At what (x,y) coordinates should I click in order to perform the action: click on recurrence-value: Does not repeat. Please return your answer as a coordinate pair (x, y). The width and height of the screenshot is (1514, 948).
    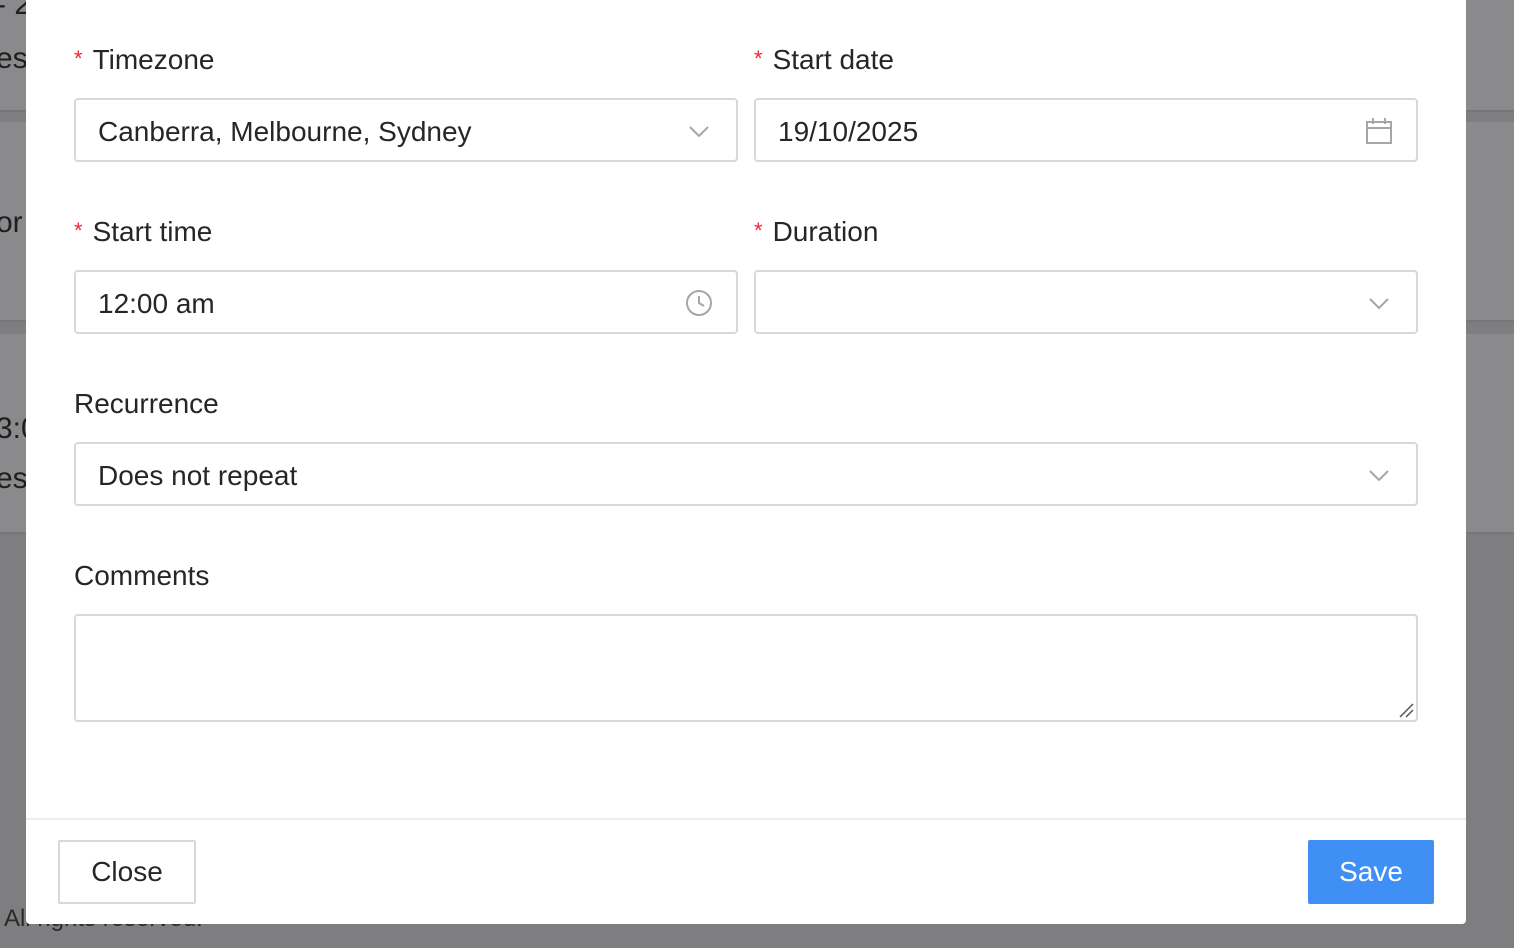
    Looking at the image, I should click on (198, 475).